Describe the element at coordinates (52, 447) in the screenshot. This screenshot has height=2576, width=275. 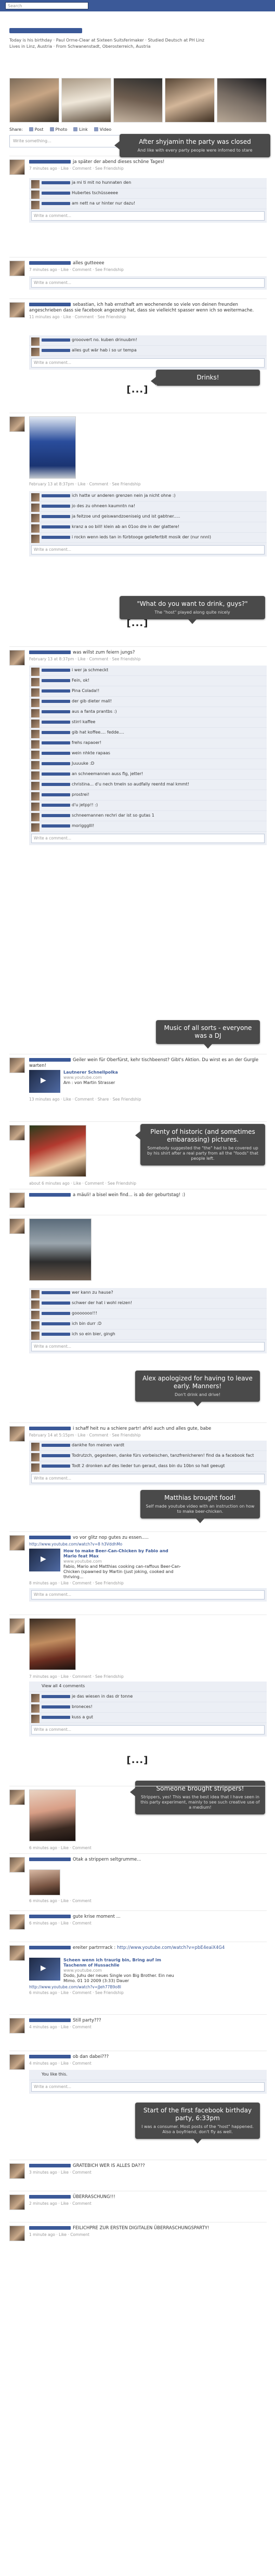
I see `drink-cans-photo` at that location.